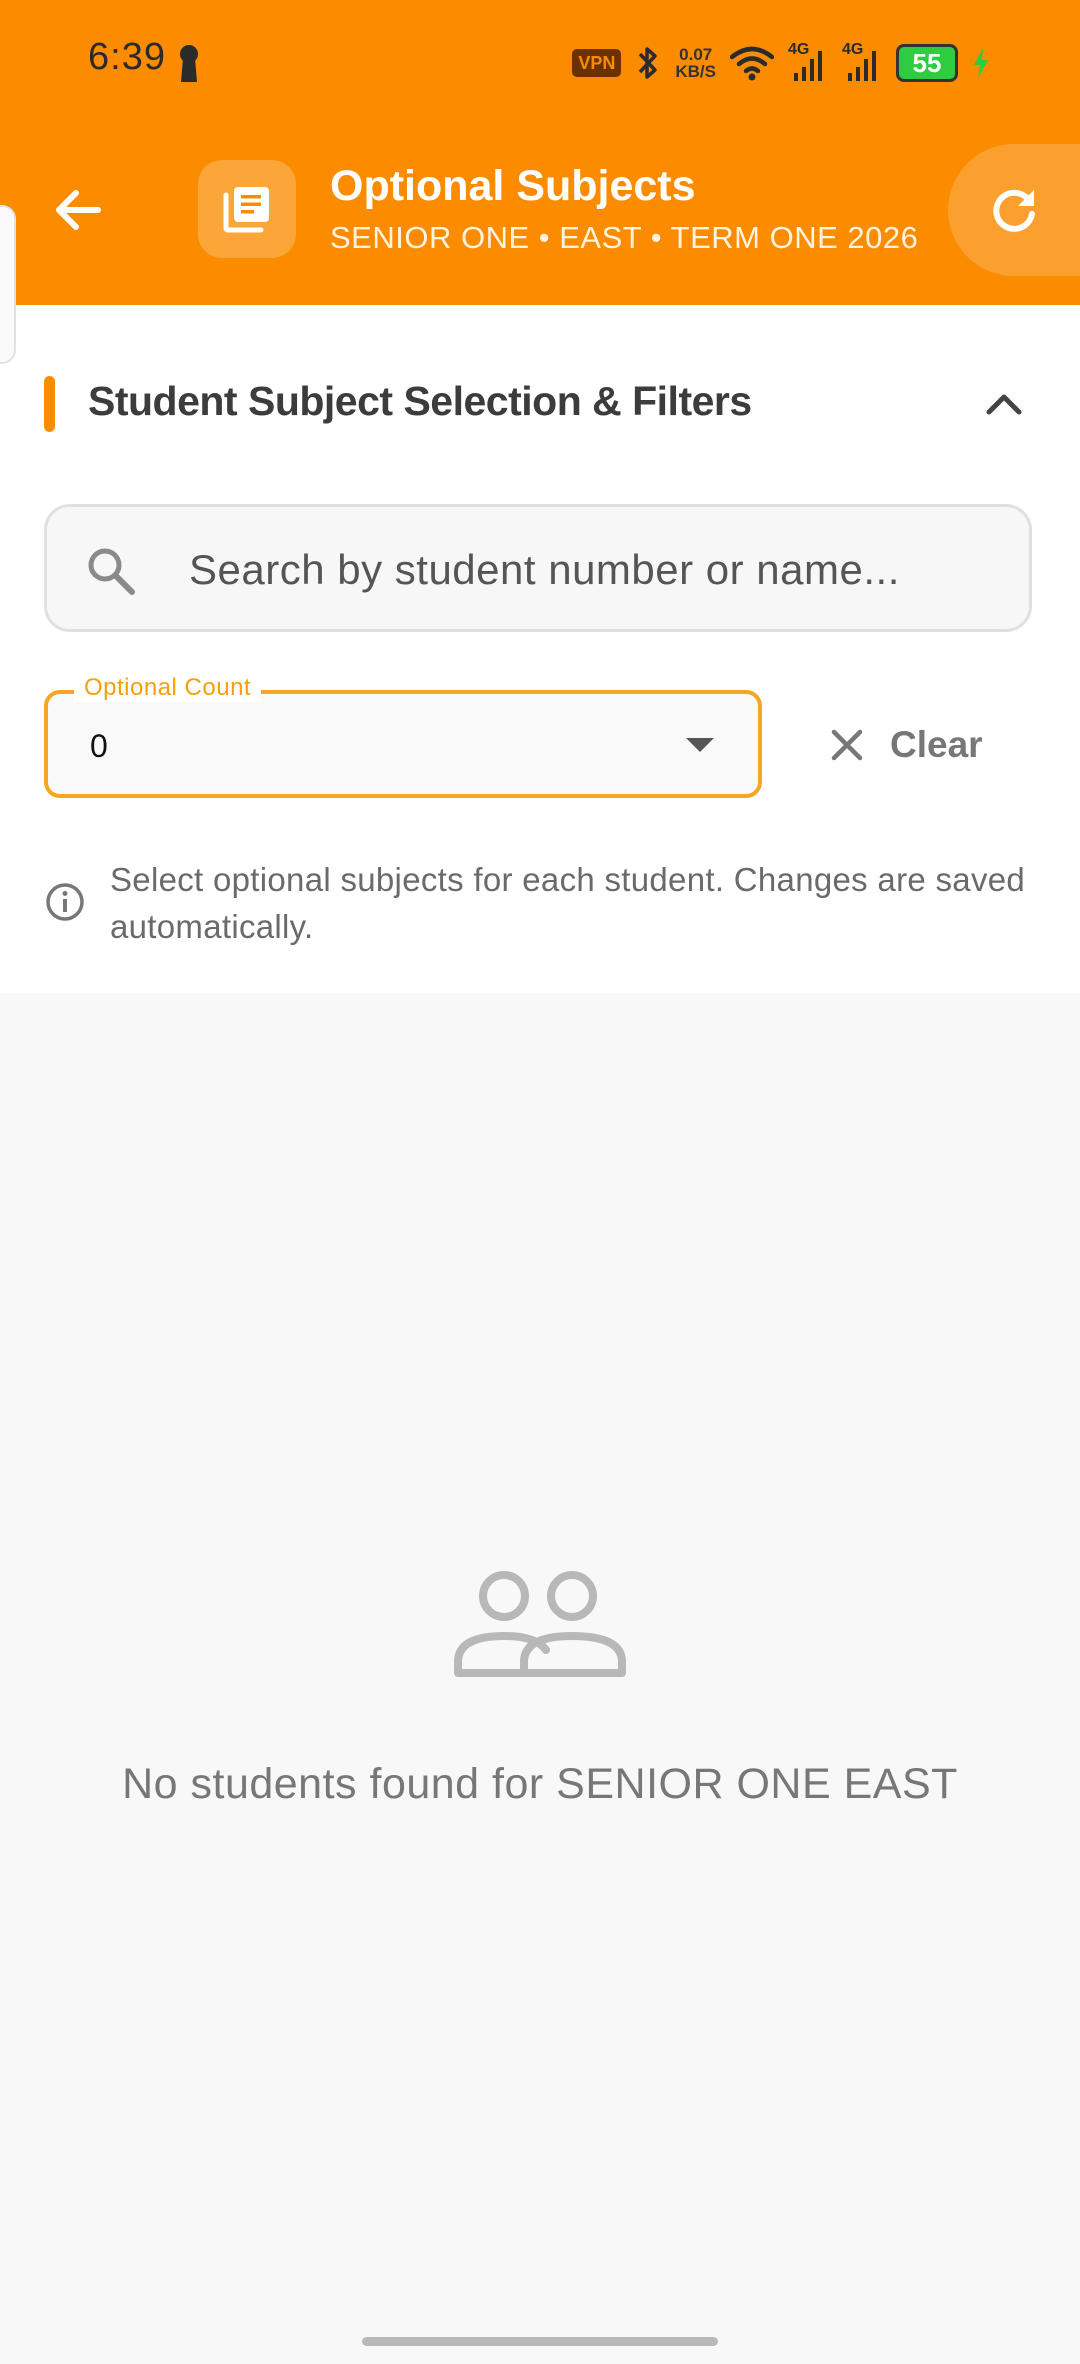  What do you see at coordinates (847, 745) in the screenshot?
I see `close-icon` at bounding box center [847, 745].